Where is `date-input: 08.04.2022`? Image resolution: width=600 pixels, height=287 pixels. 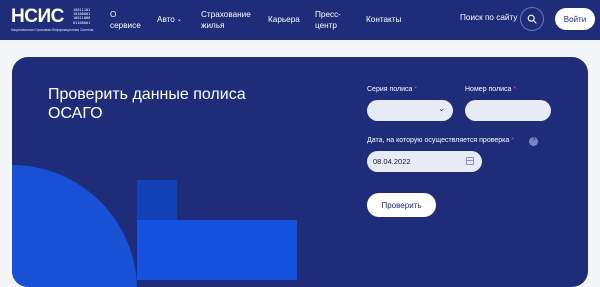 date-input: 08.04.2022 is located at coordinates (424, 161).